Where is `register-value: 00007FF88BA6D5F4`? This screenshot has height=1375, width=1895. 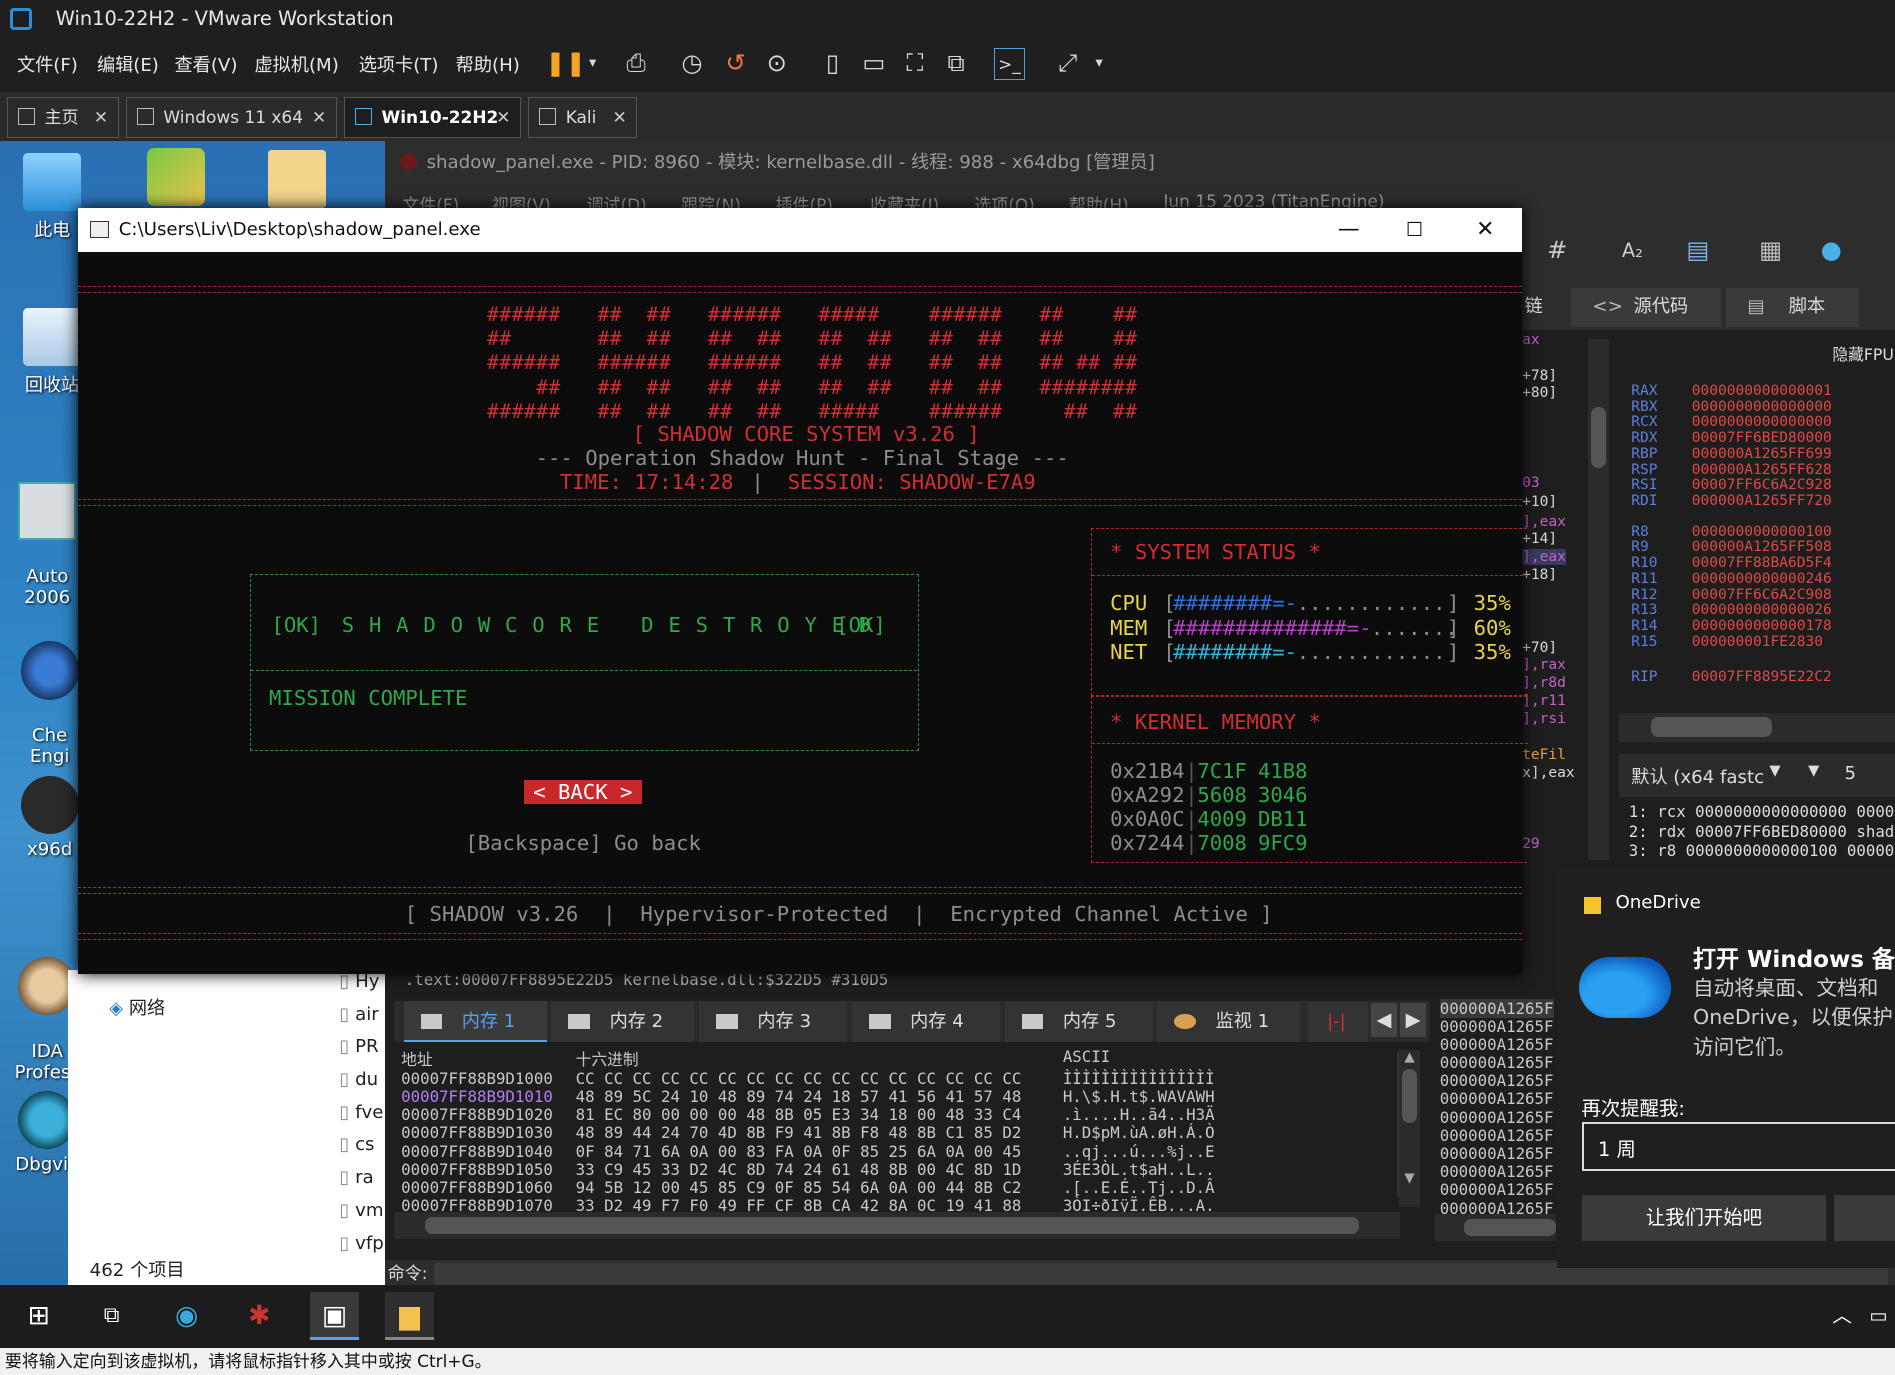 register-value: 00007FF88BA6D5F4 is located at coordinates (1762, 563).